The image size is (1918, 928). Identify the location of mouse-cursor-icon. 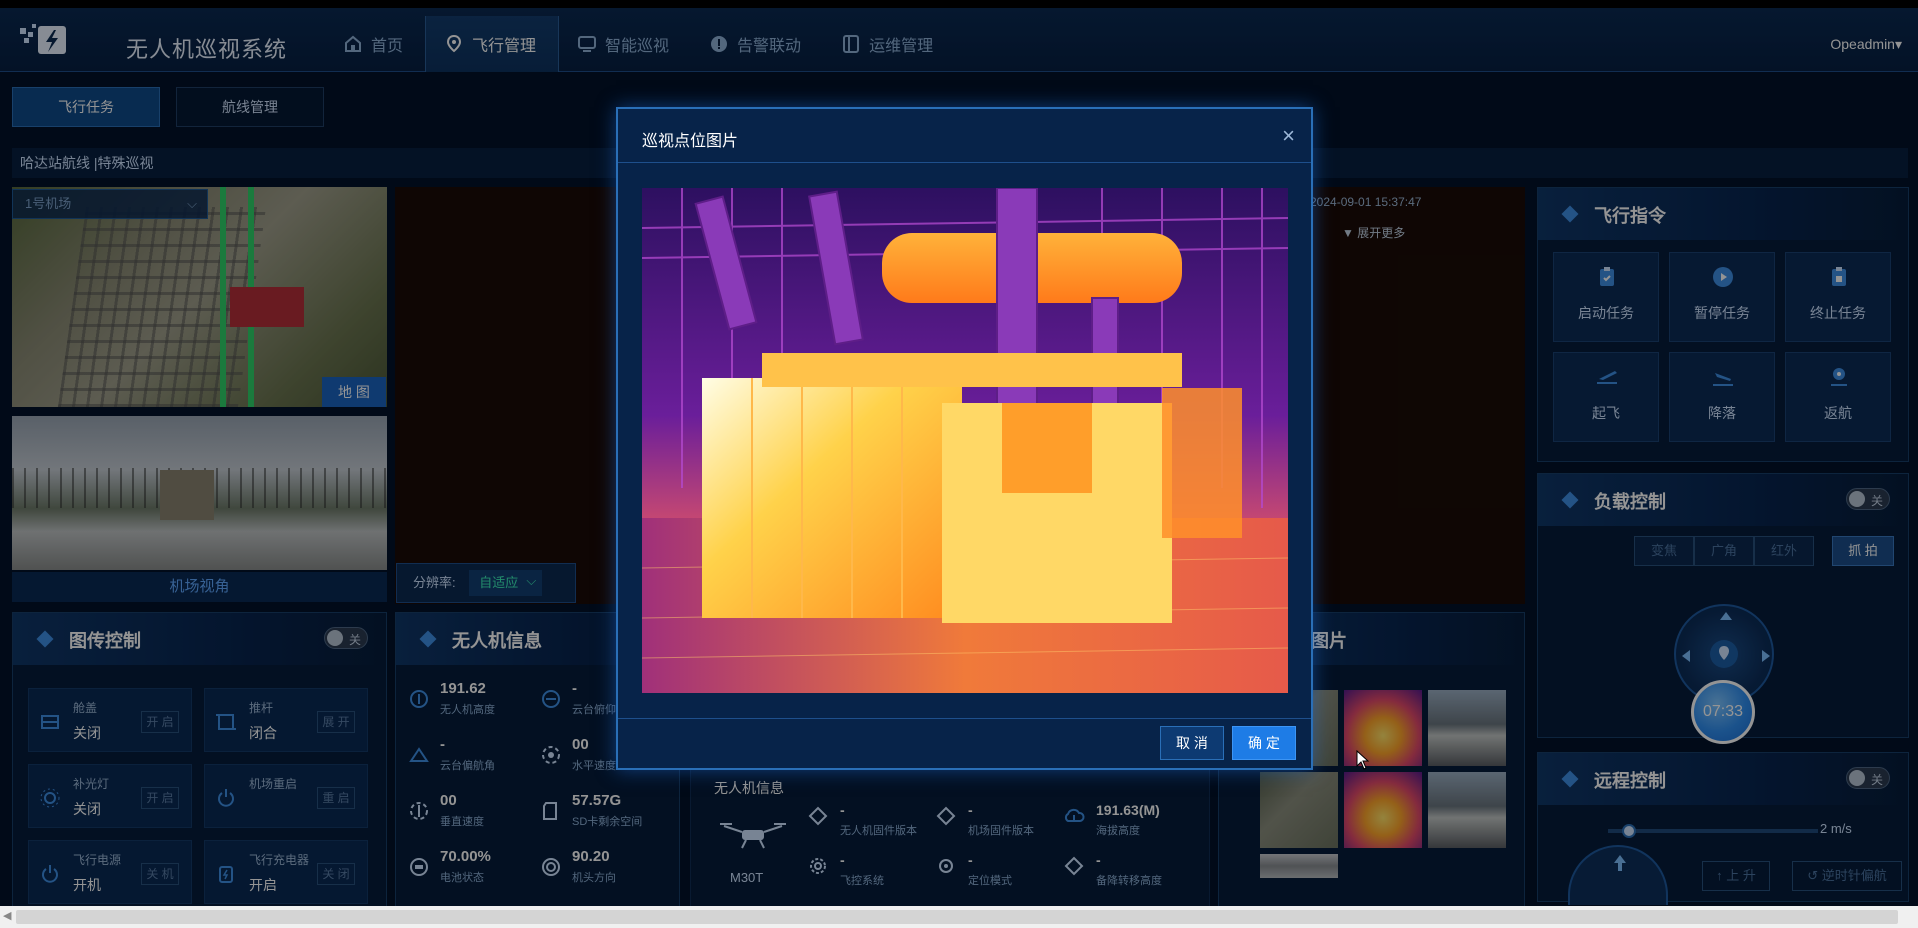
(1363, 760).